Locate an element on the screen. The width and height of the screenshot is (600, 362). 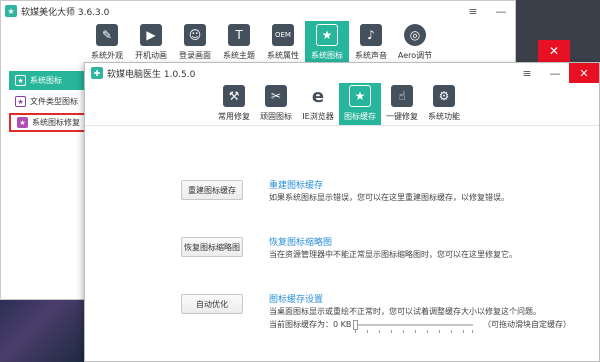
nav-system-sound: ♪ 系统声音 is located at coordinates (371, 43).